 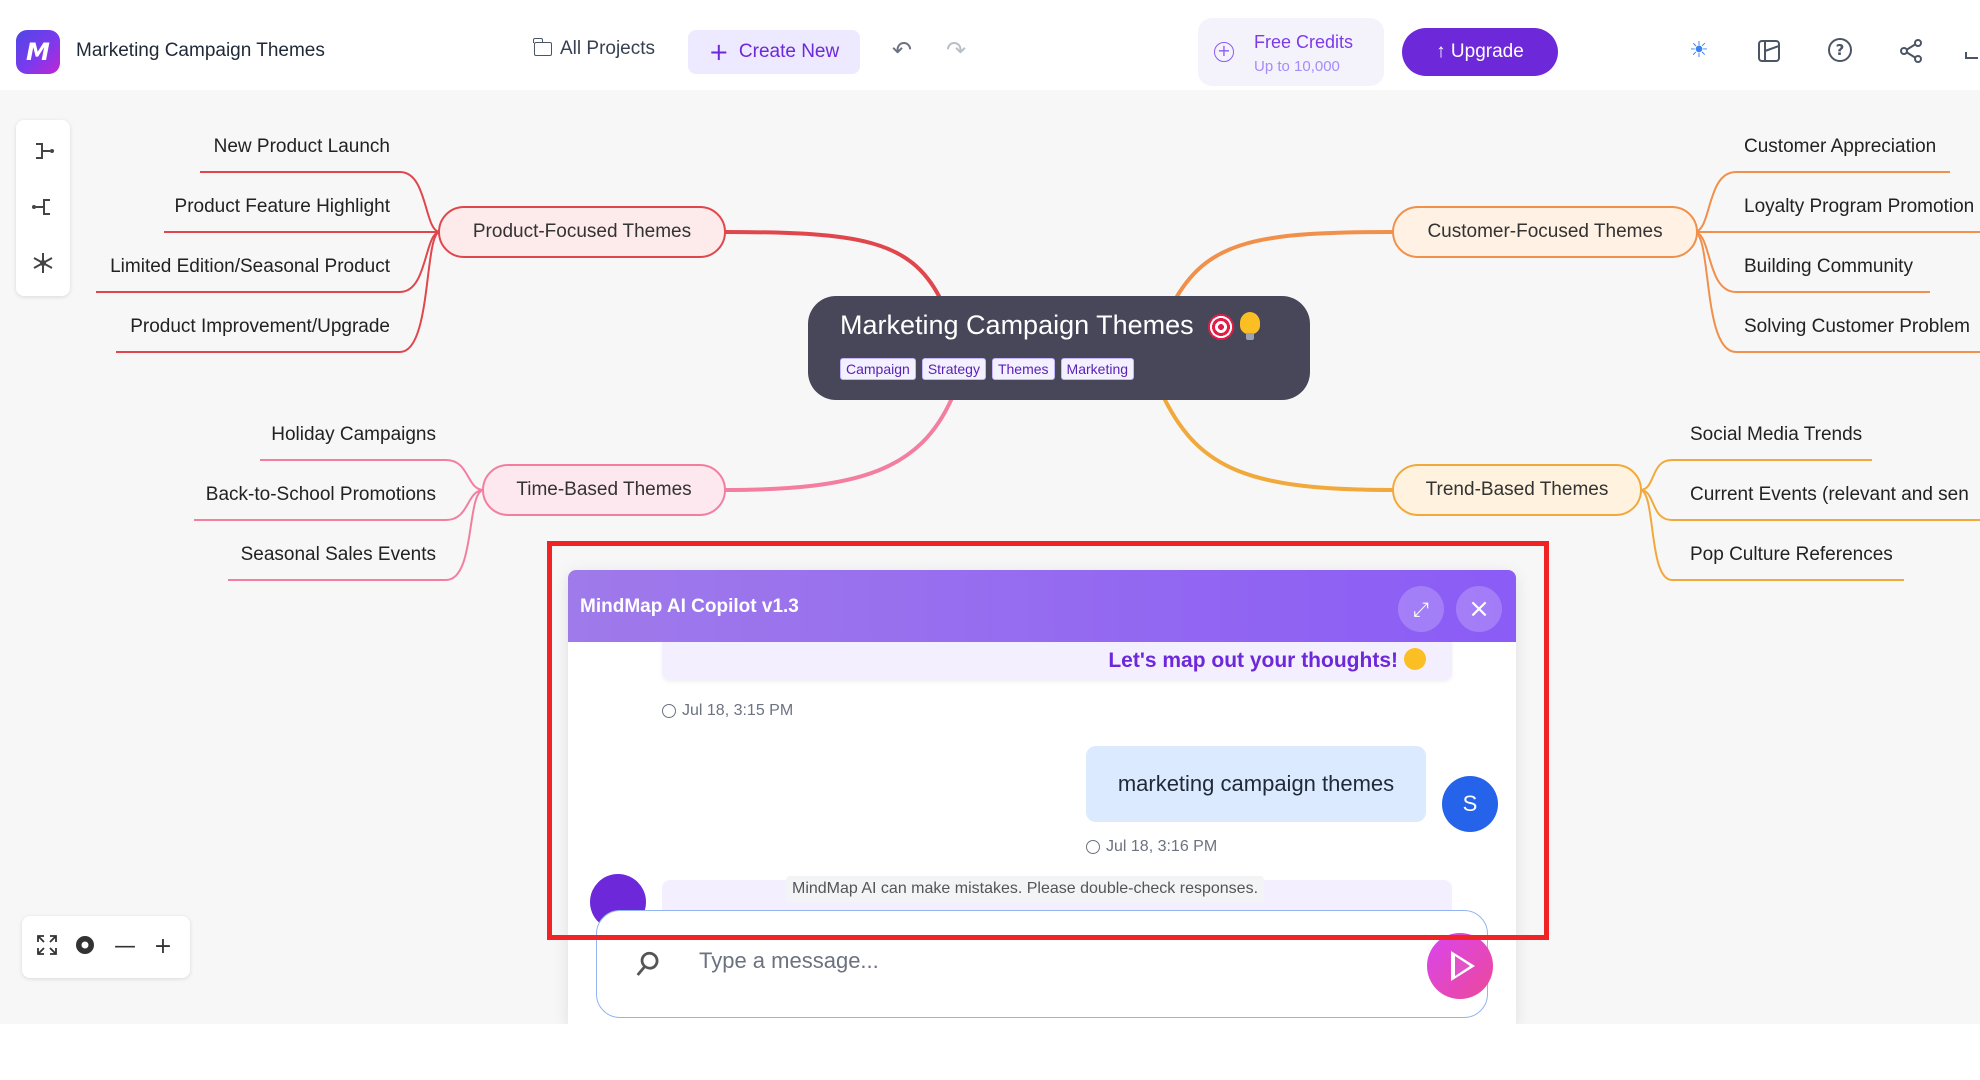 I want to click on leaf-limited-edition-seasonal-product: Limited Edition/Seasonal Product, so click(x=250, y=267).